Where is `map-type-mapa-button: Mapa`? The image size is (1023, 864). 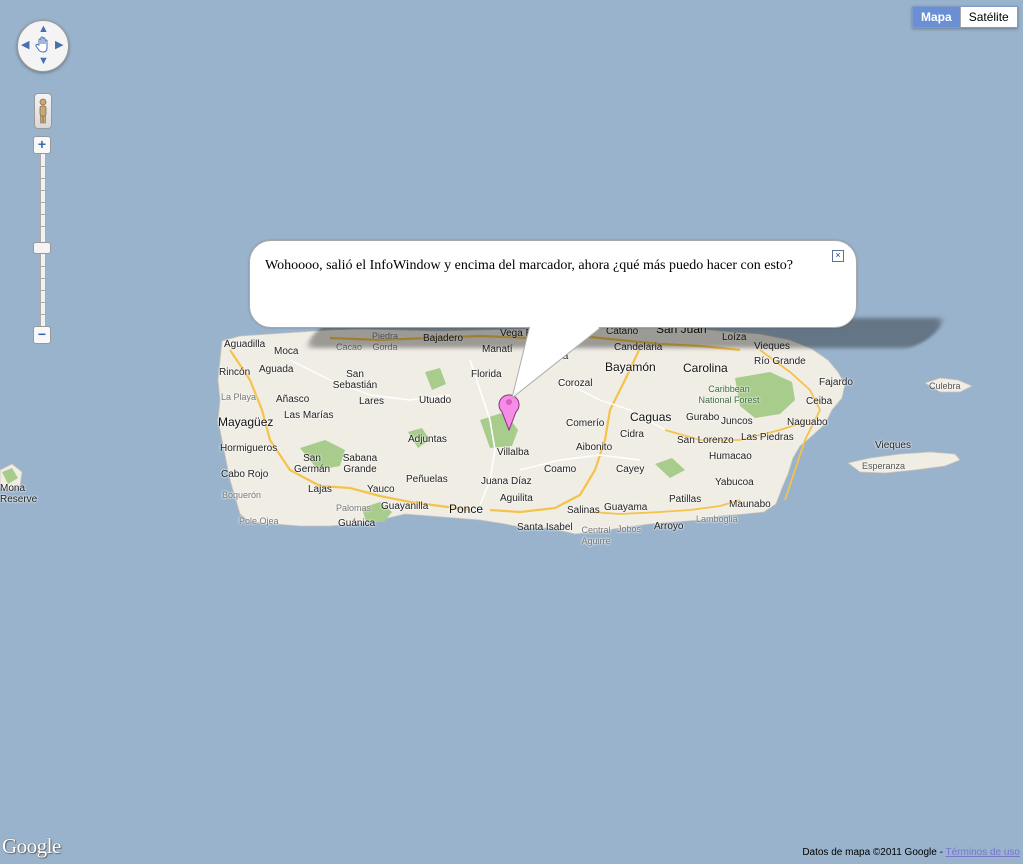 map-type-mapa-button: Mapa is located at coordinates (936, 17).